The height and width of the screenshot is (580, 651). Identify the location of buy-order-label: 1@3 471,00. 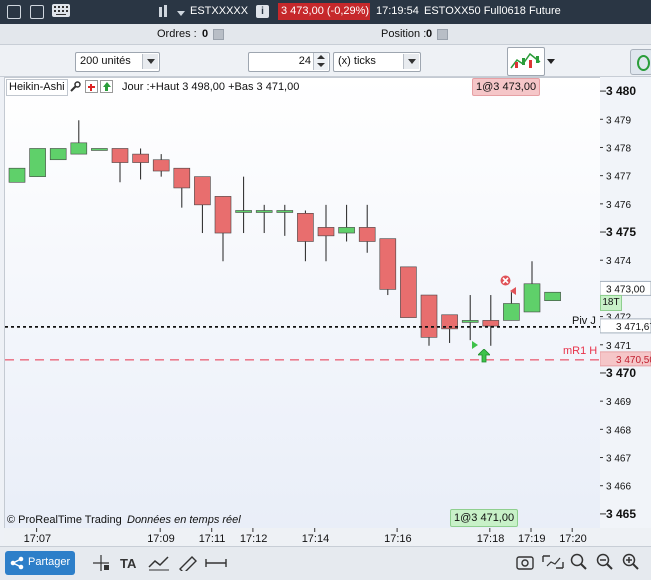
(484, 518).